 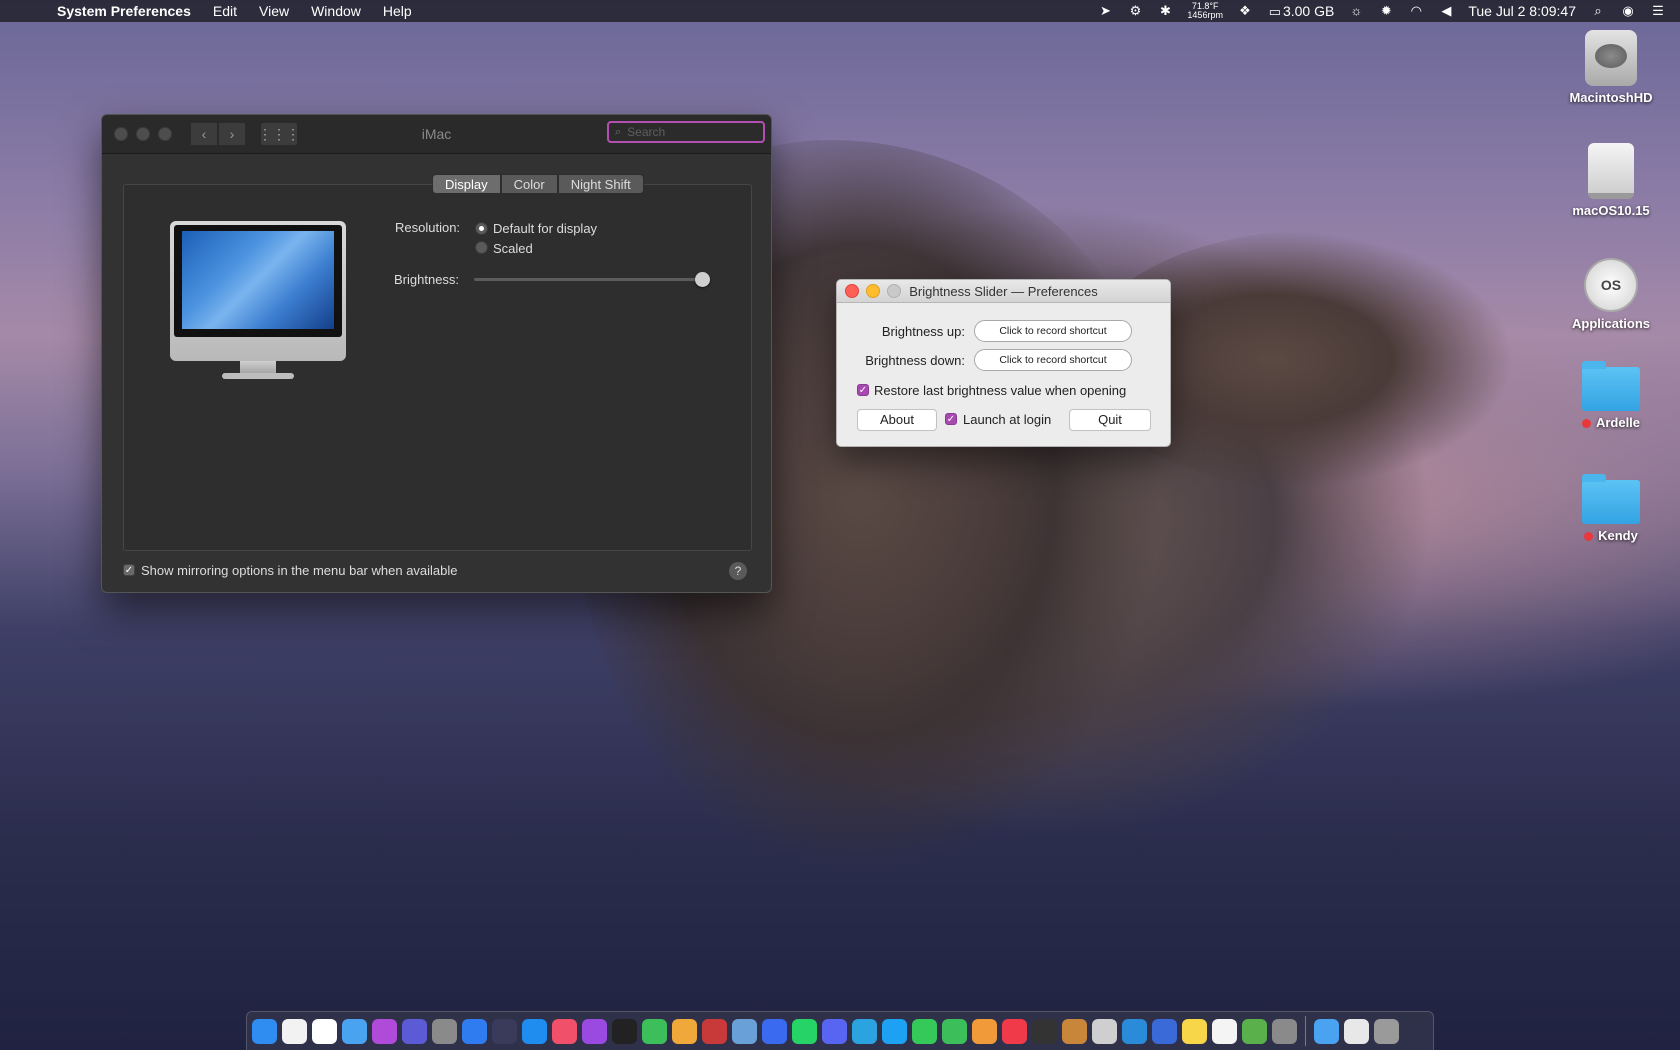 I want to click on desktop-icon-label: Ardelle, so click(x=1618, y=422).